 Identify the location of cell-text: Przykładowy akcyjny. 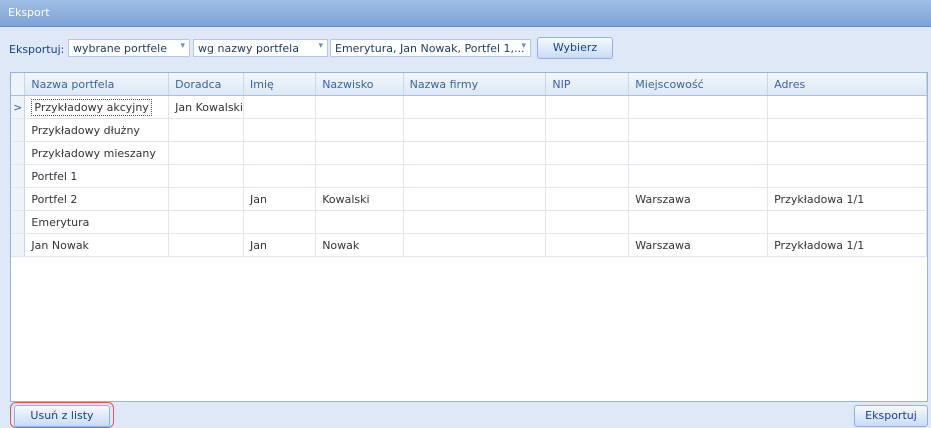
(91, 107).